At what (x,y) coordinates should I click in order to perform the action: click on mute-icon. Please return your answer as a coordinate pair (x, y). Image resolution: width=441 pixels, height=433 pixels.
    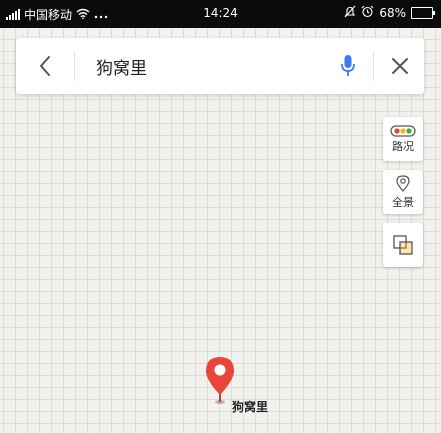
    Looking at the image, I should click on (350, 13).